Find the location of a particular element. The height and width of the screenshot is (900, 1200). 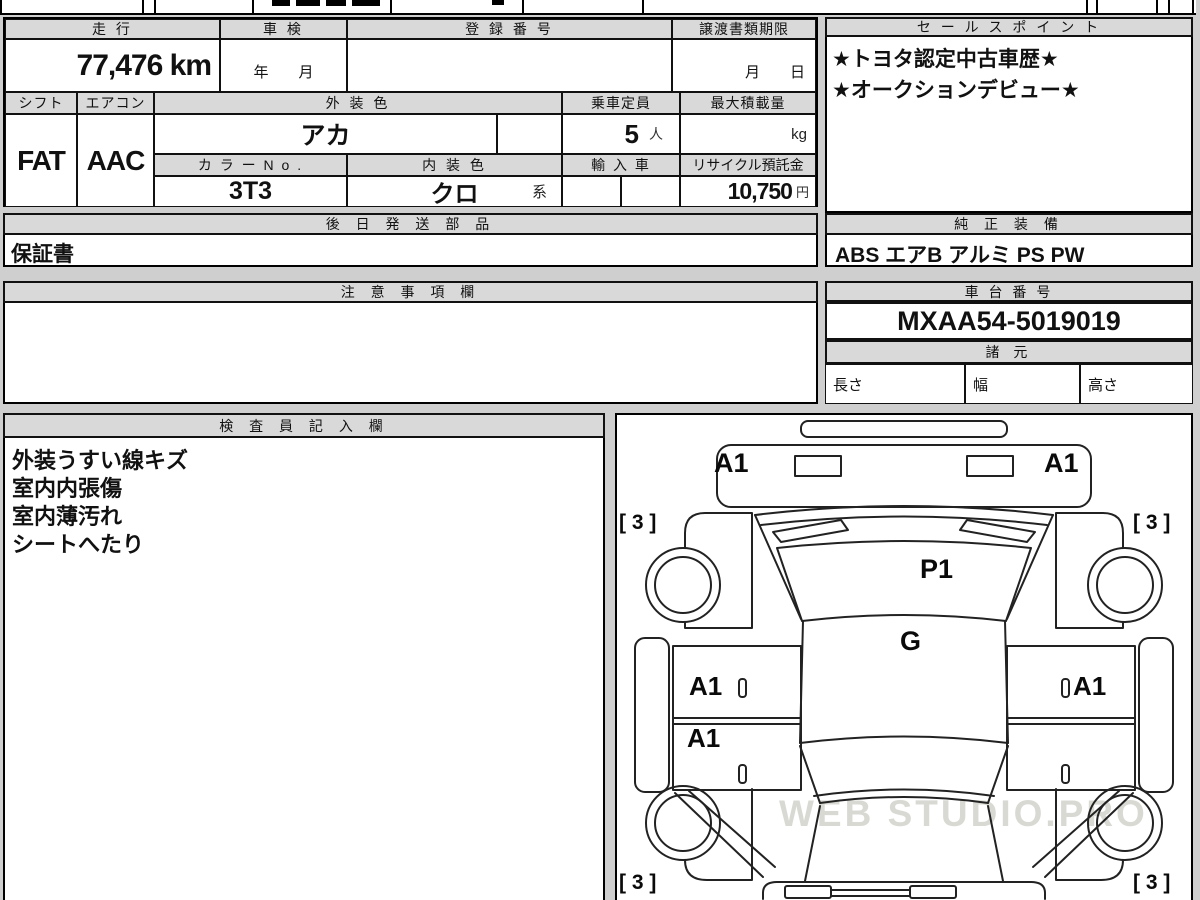

spec-width-label: 幅 is located at coordinates (981, 385).